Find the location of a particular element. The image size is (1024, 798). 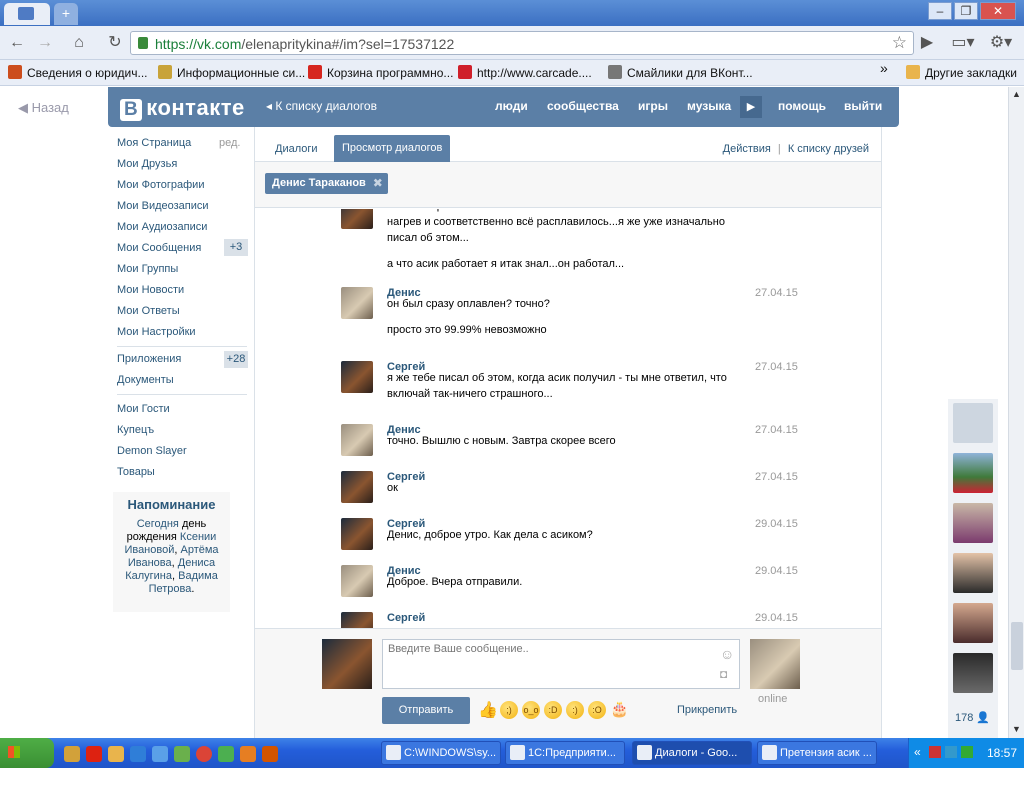

attach-link: Прикрепить is located at coordinates (707, 710).